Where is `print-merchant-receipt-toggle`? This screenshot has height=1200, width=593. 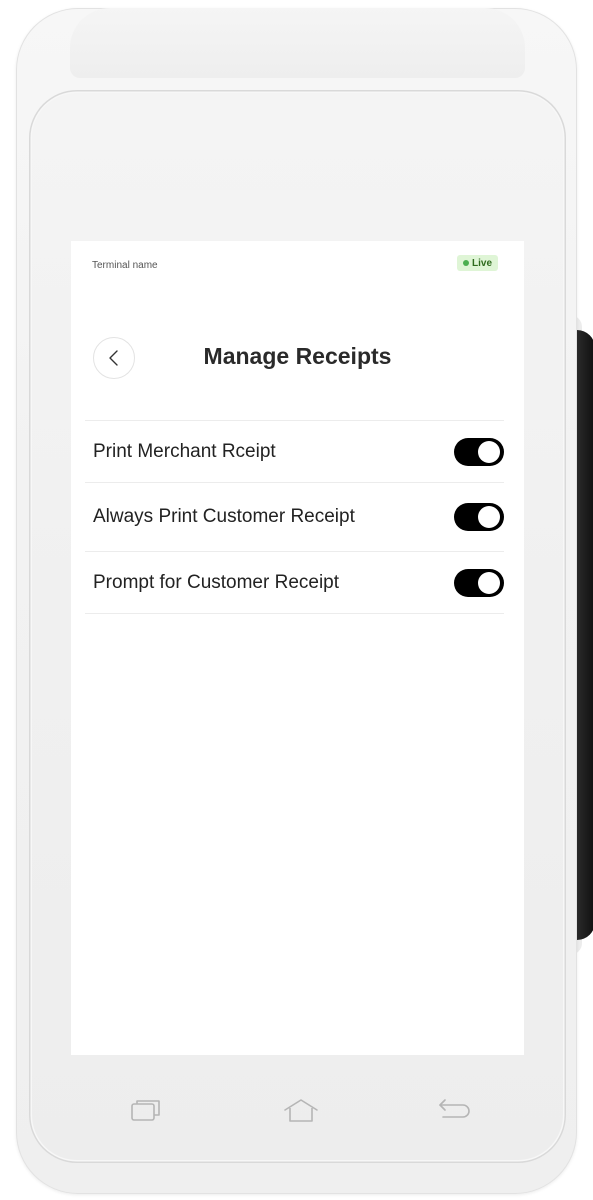
print-merchant-receipt-toggle is located at coordinates (479, 451).